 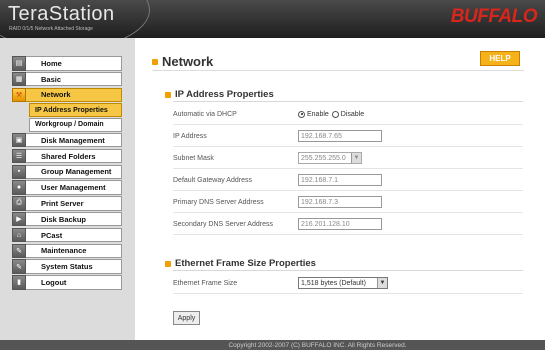 I want to click on subnet-mask-value: 255.255.255.0, so click(x=323, y=158).